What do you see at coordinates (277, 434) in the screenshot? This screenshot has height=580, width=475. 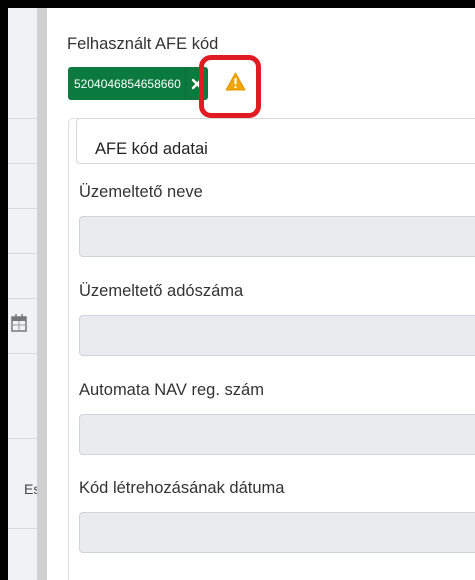 I see `automat-nav-reg-field` at bounding box center [277, 434].